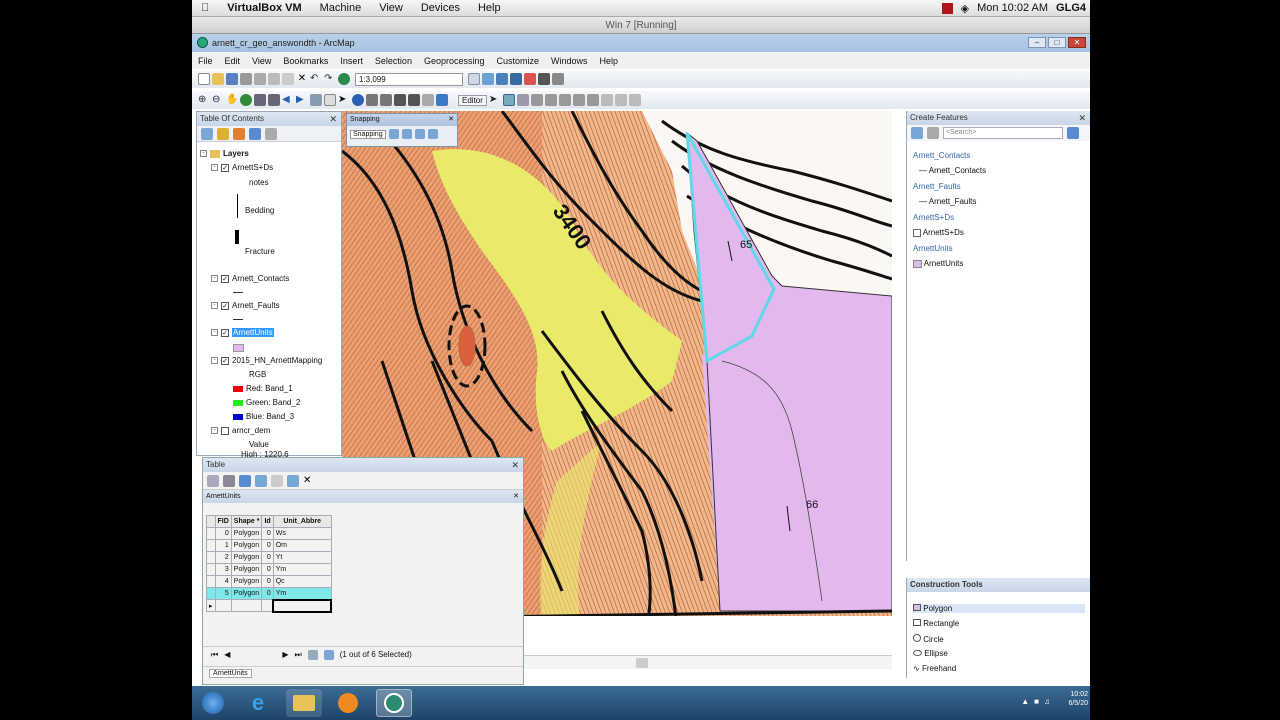 Image resolution: width=1280 pixels, height=720 pixels. What do you see at coordinates (230, 673) in the screenshot?
I see `table-bottom-tab: ArnettUnits` at bounding box center [230, 673].